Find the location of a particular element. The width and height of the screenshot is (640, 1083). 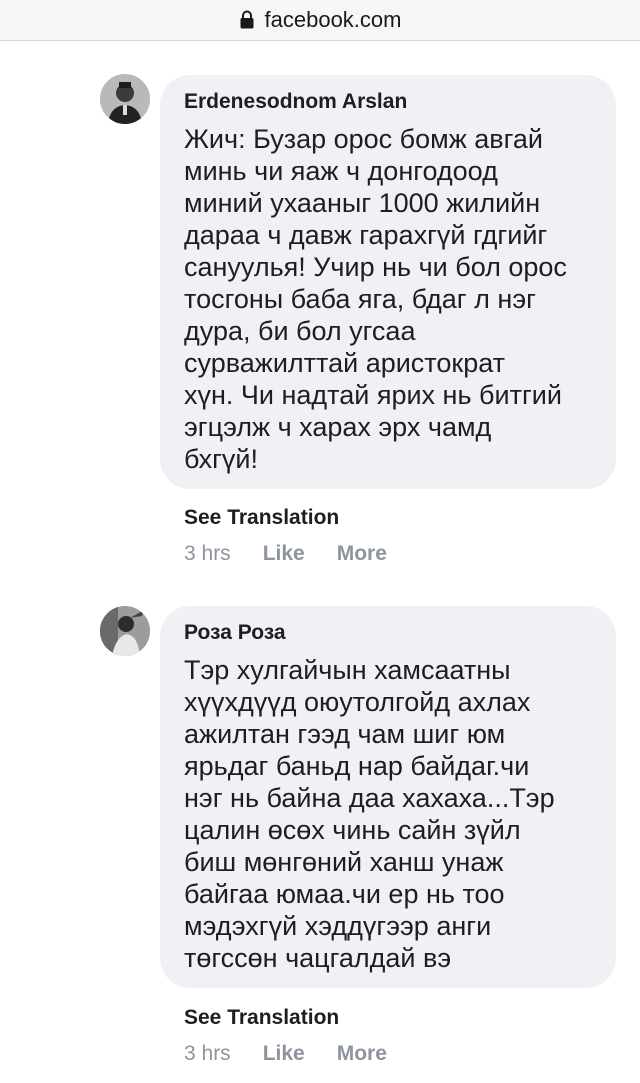

comment-author: Роза Роза is located at coordinates (388, 633).